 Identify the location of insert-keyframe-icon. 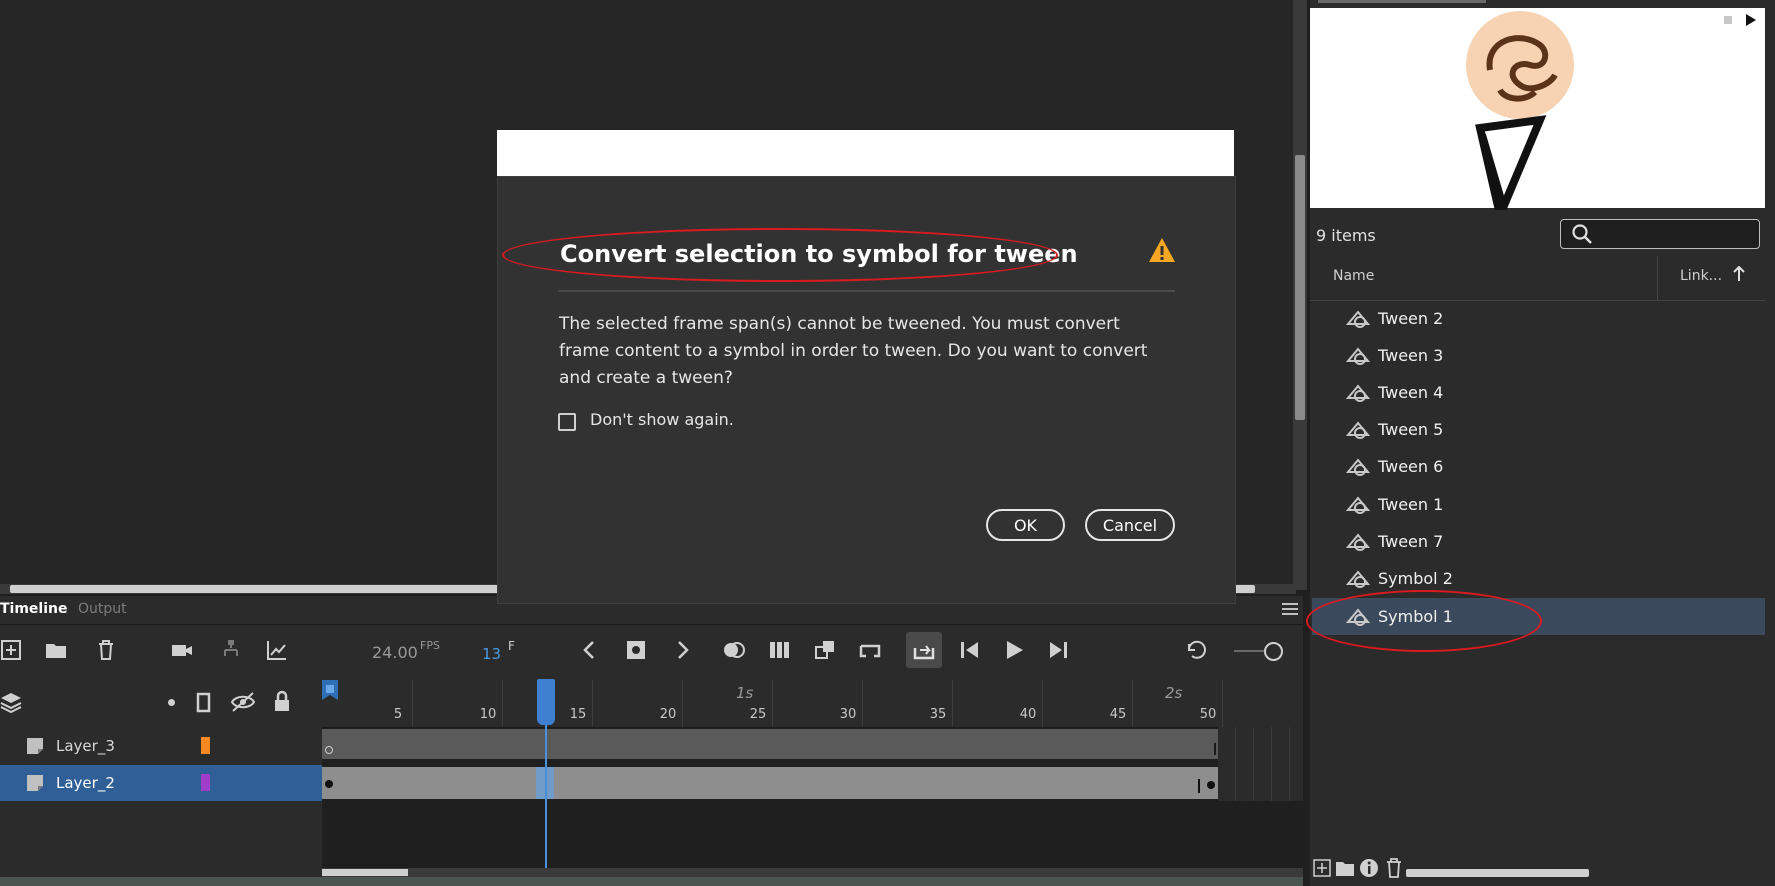
(636, 650).